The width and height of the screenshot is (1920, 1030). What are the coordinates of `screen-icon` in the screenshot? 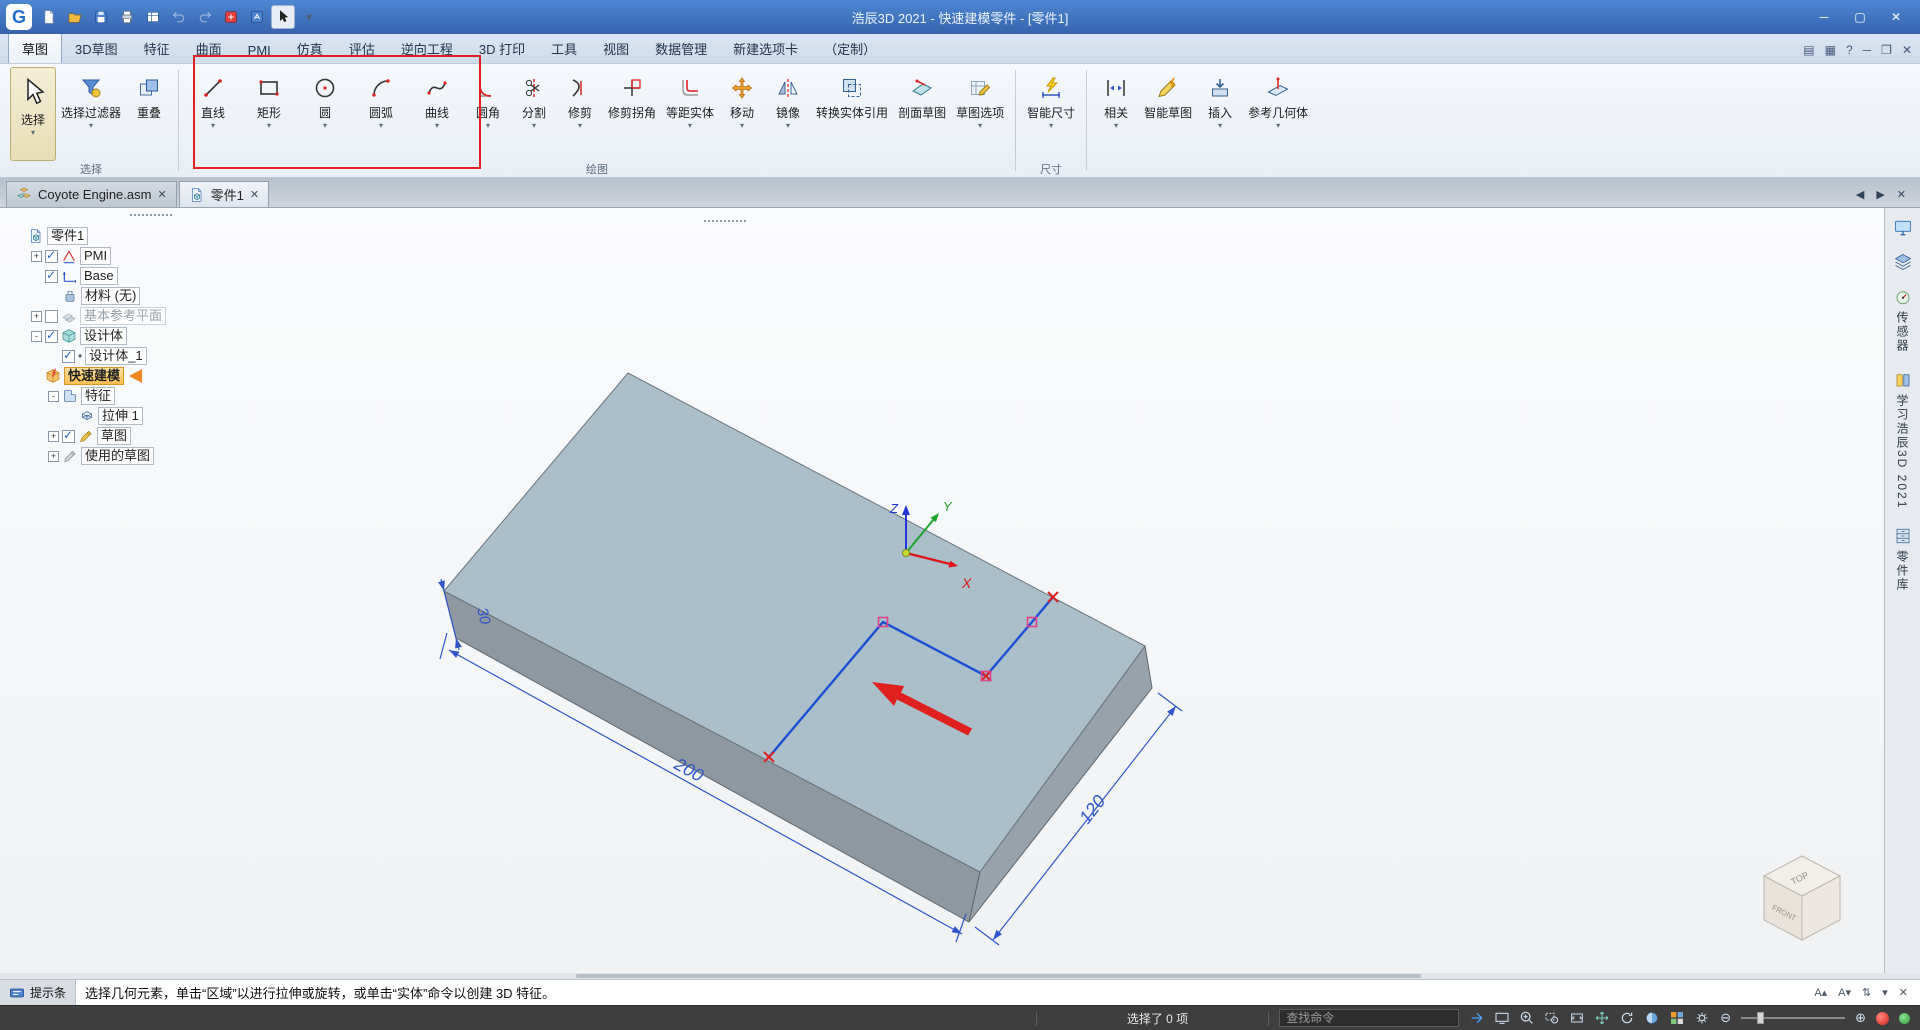 It's located at (1502, 1018).